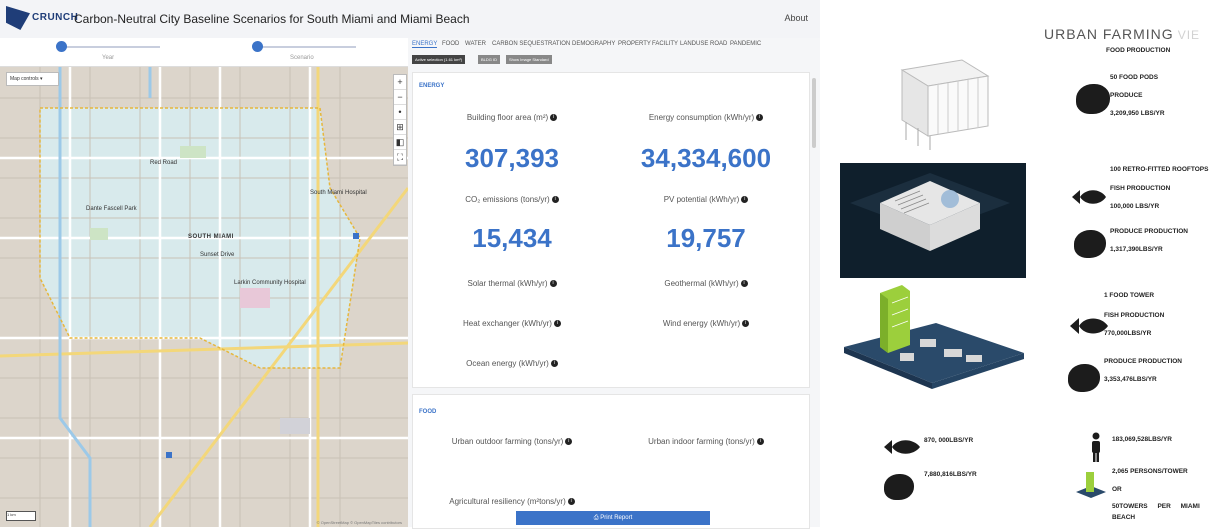 The height and width of the screenshot is (529, 1230). What do you see at coordinates (529, 59) in the screenshot?
I see `show-image-chip: Show Image Standard` at bounding box center [529, 59].